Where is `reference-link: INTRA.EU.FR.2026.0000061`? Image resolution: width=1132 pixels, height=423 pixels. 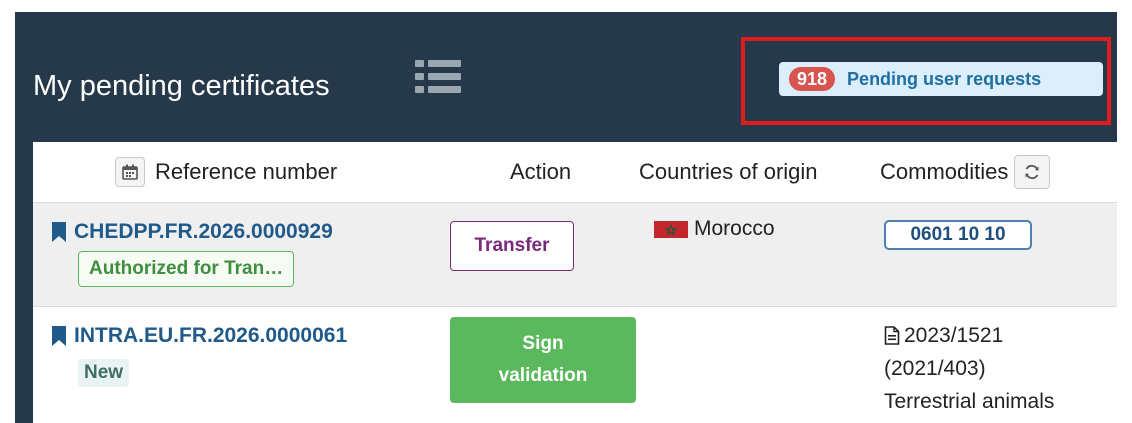 reference-link: INTRA.EU.FR.2026.0000061 is located at coordinates (199, 336).